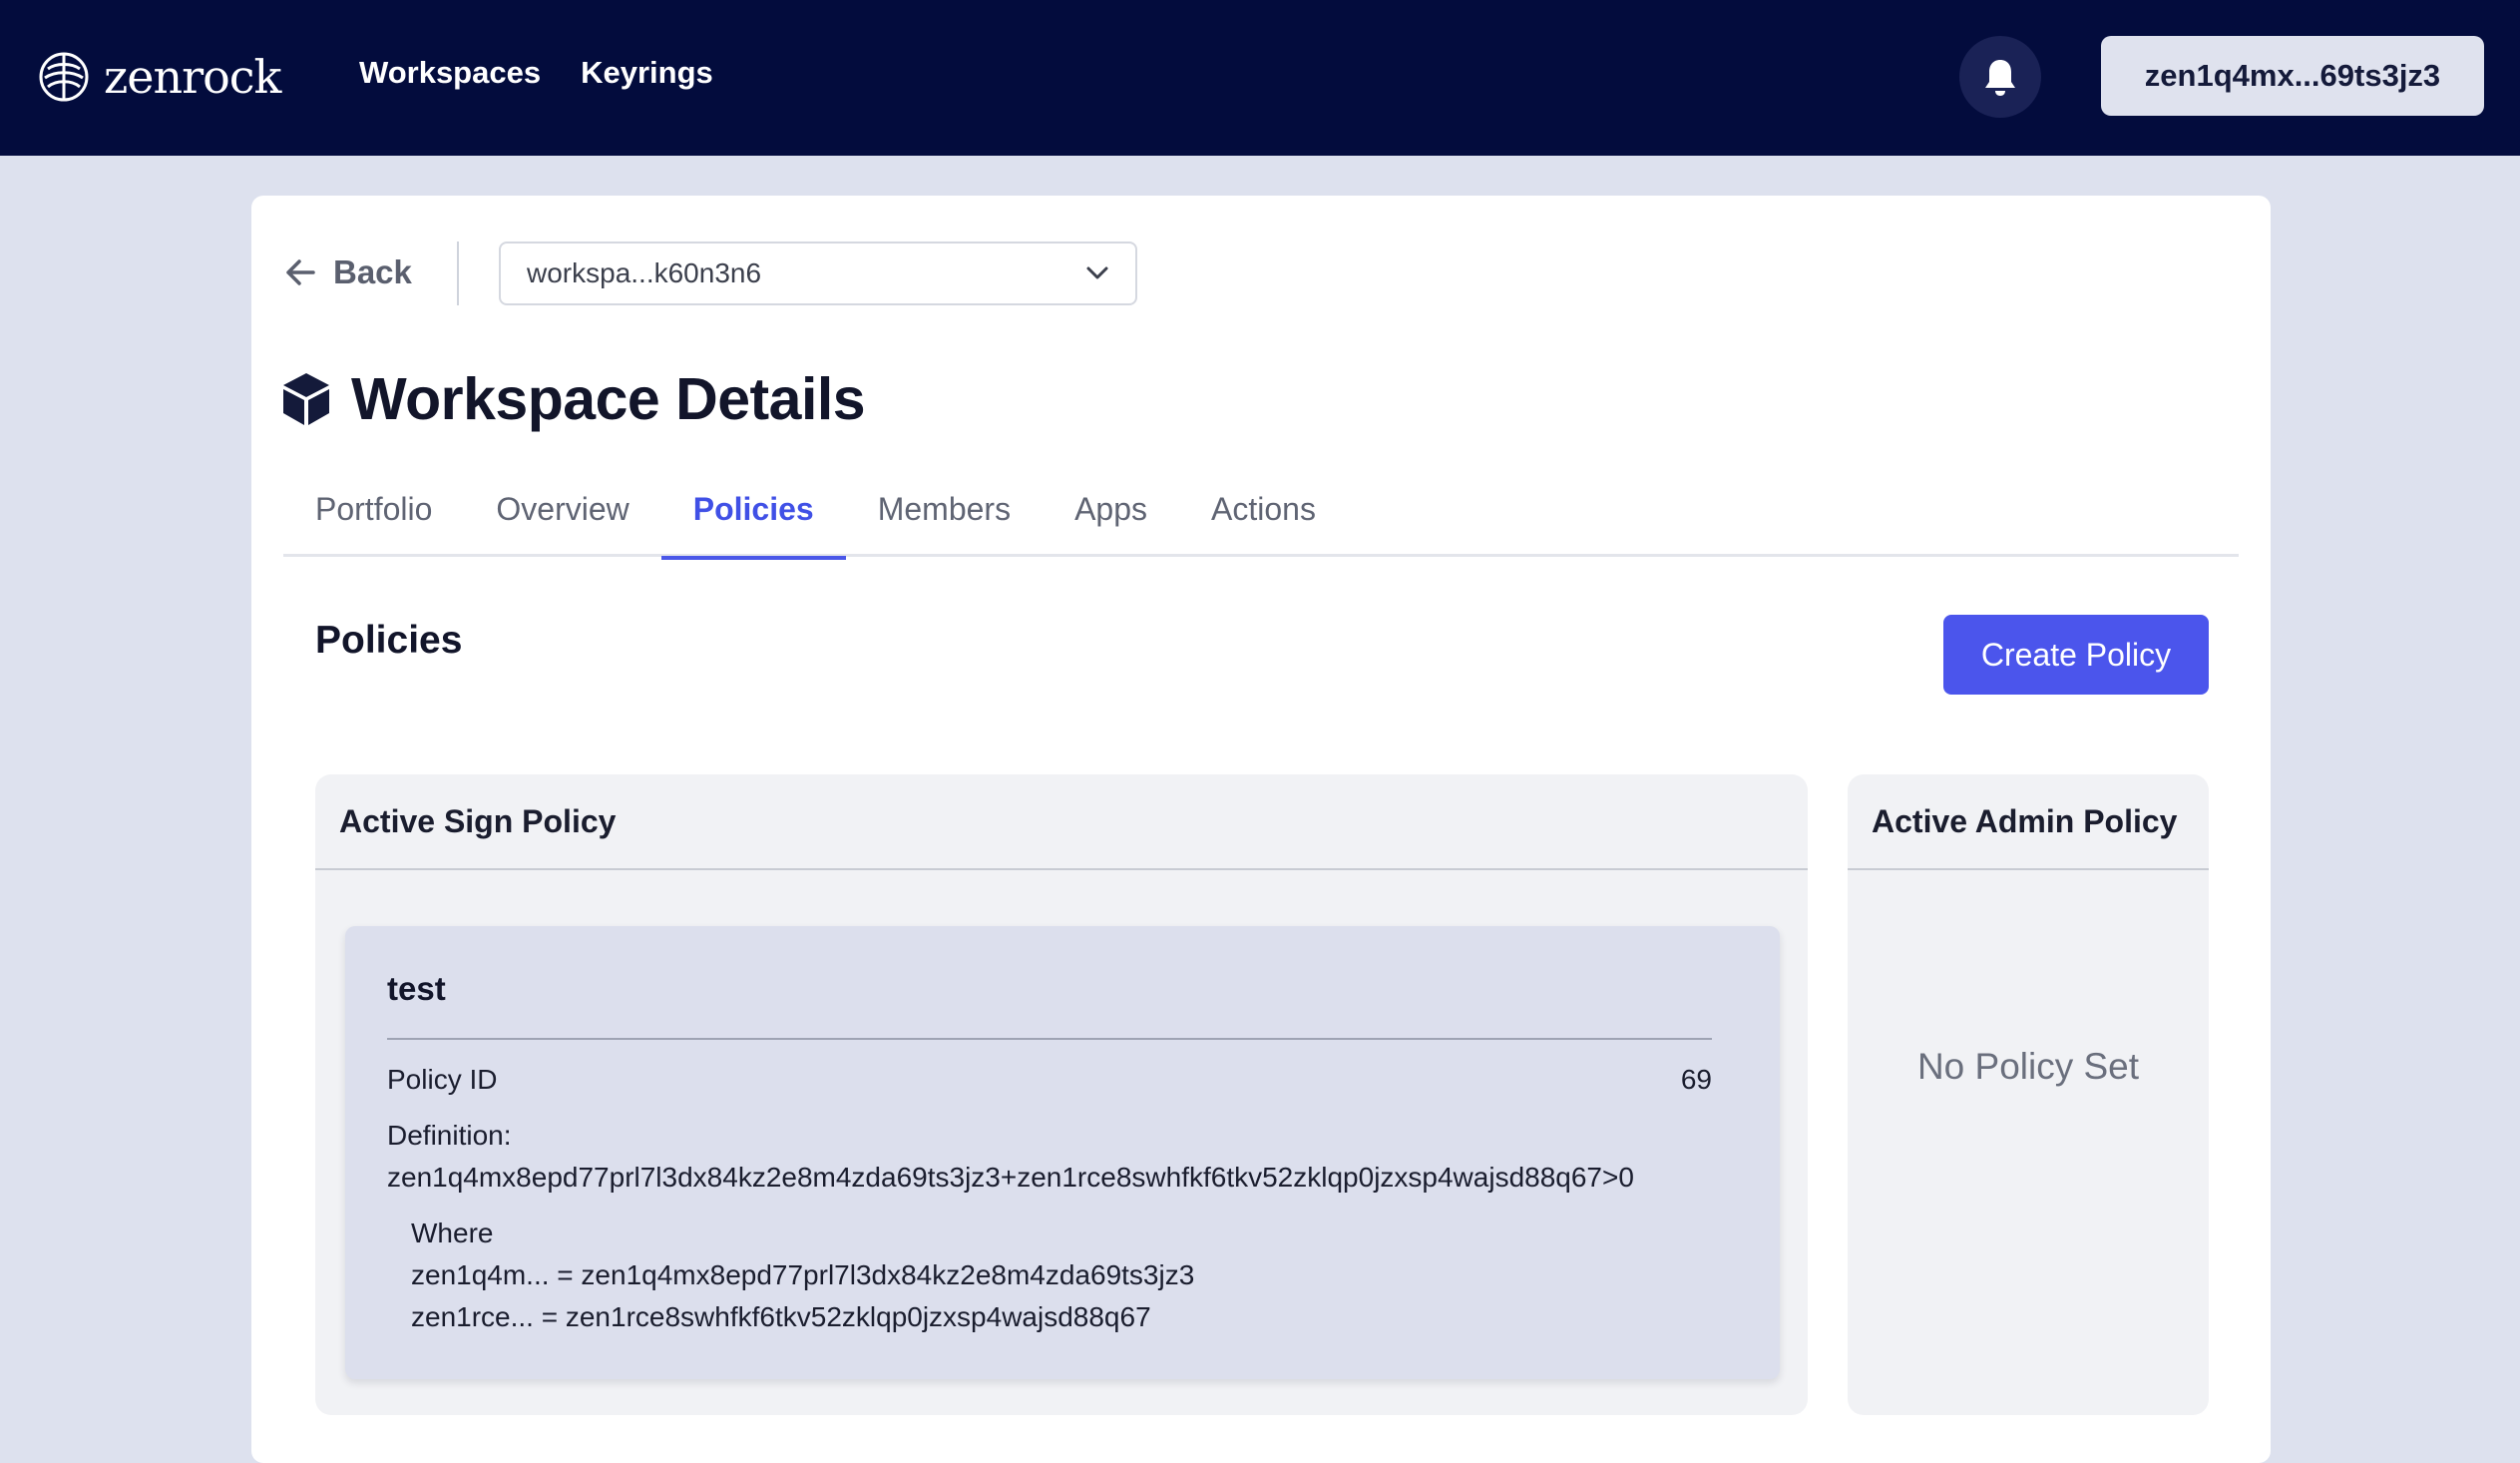  I want to click on main-nav: Workspaces Keyrings, so click(536, 73).